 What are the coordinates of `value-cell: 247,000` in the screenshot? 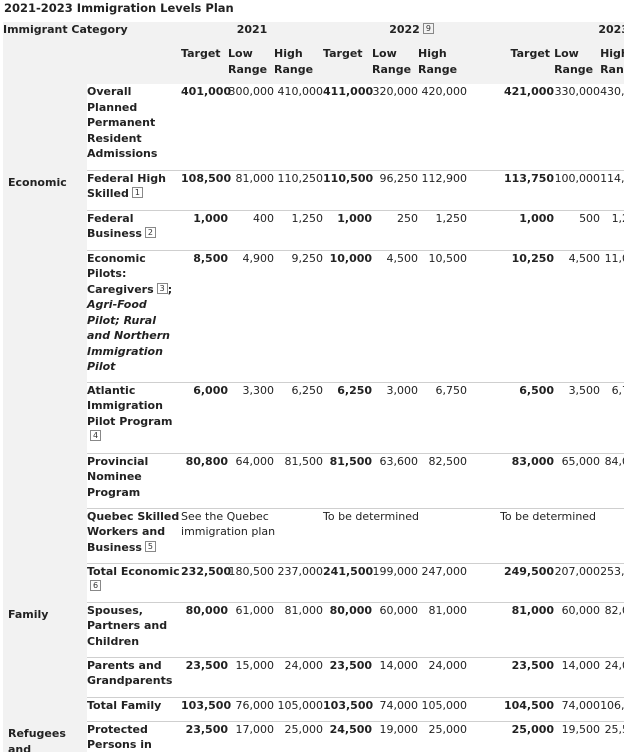 It's located at (443, 582).